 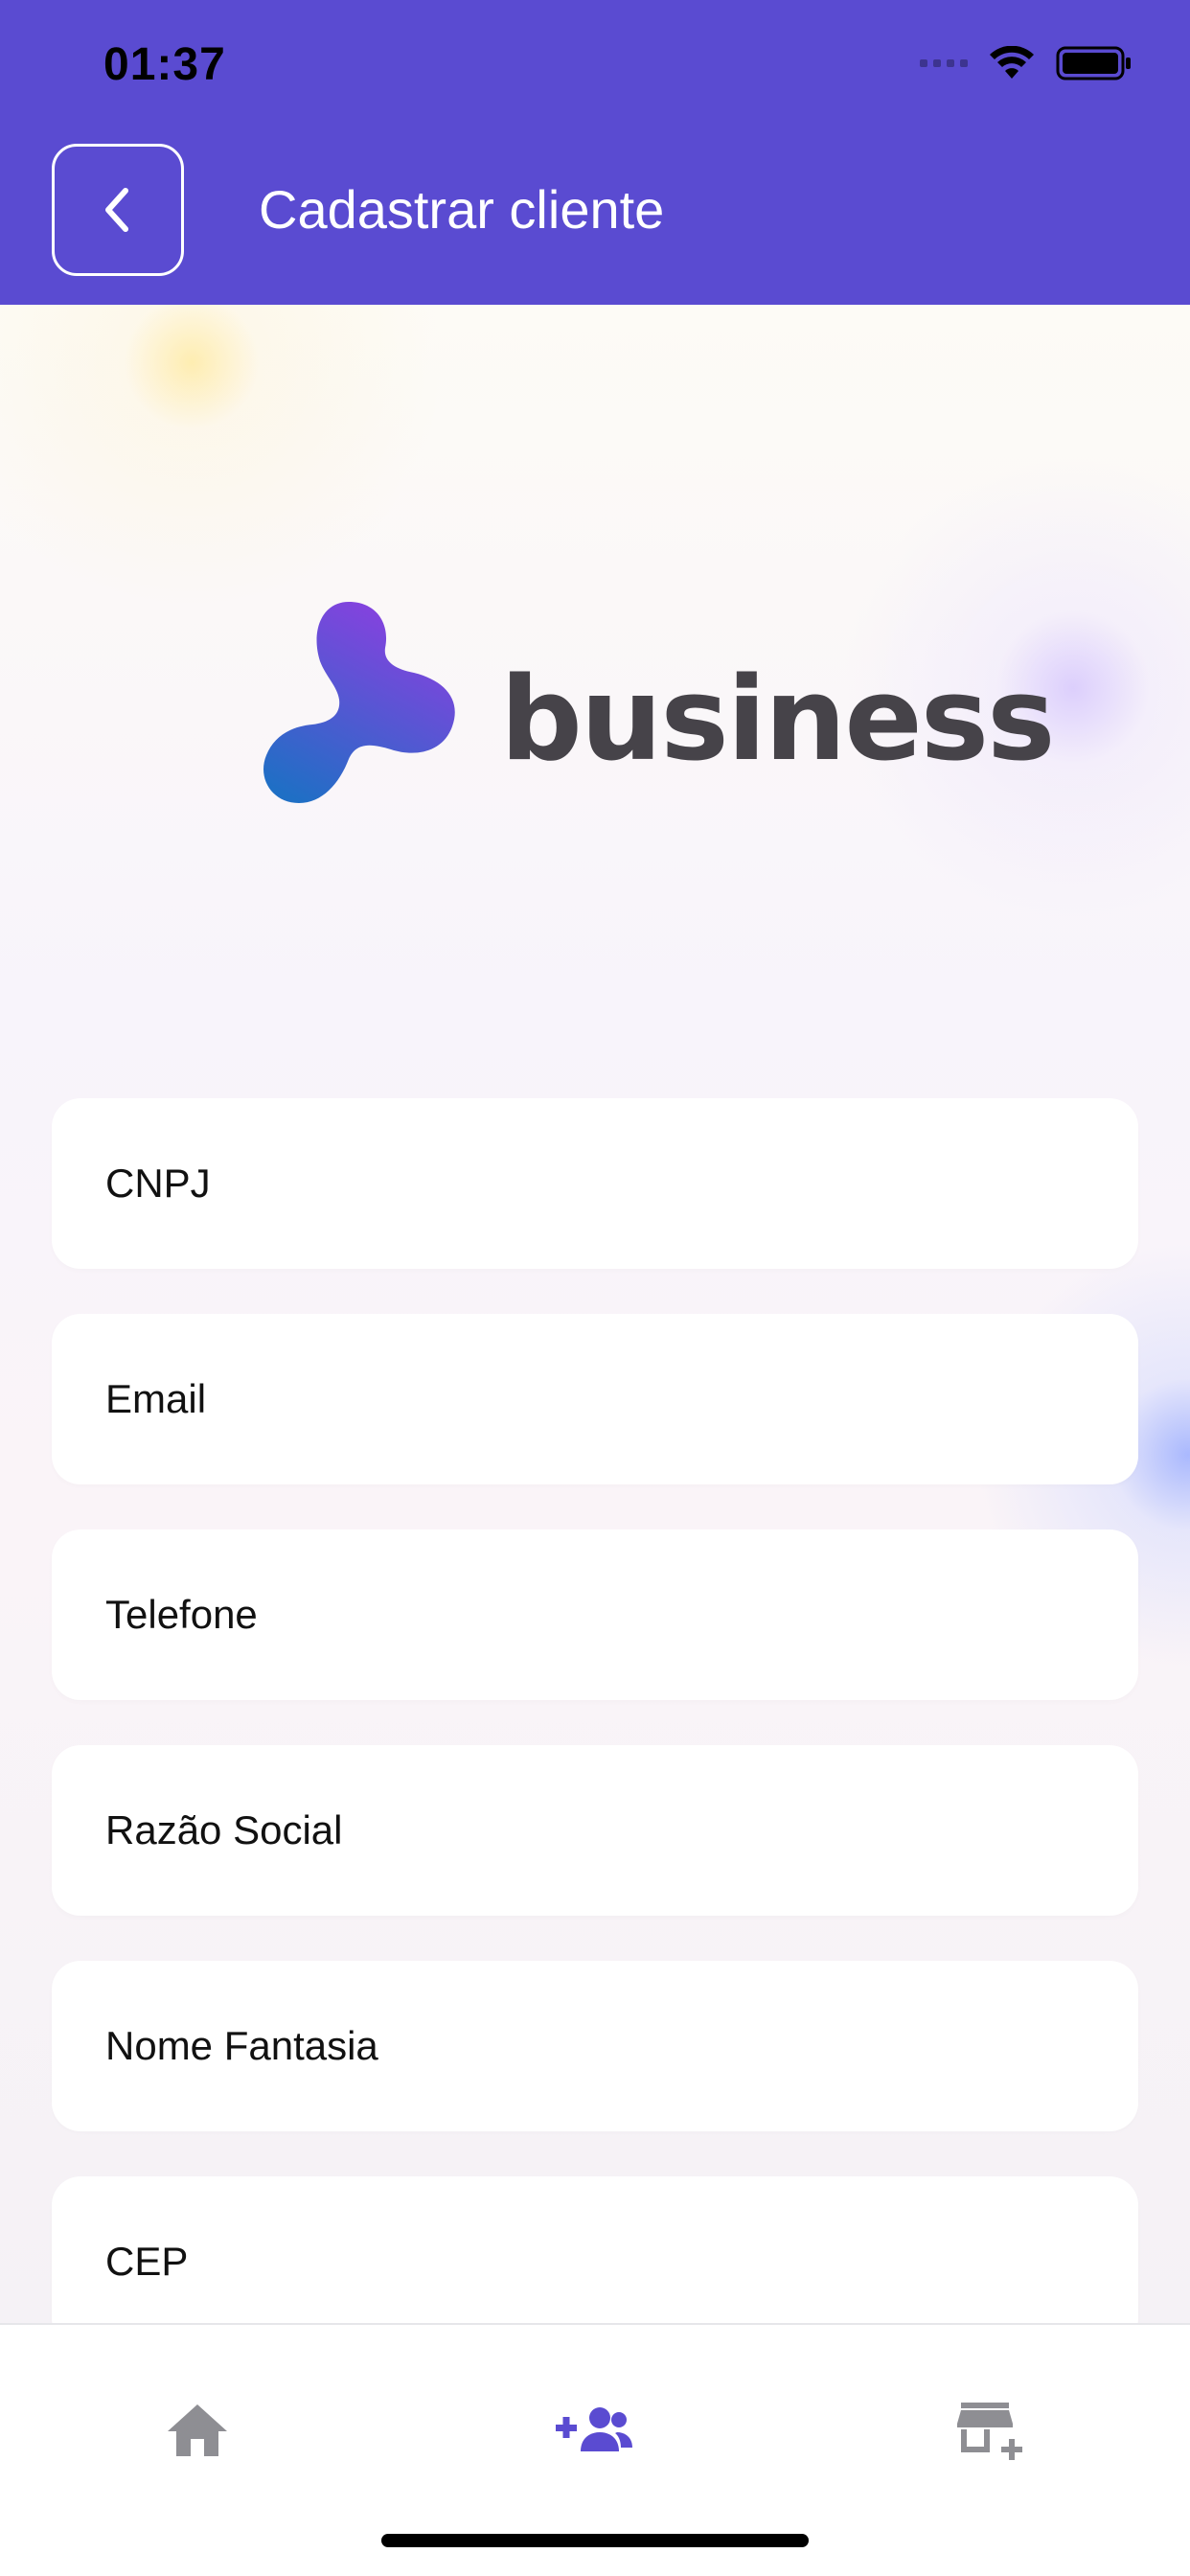 I want to click on trade-name-field, so click(x=595, y=2046).